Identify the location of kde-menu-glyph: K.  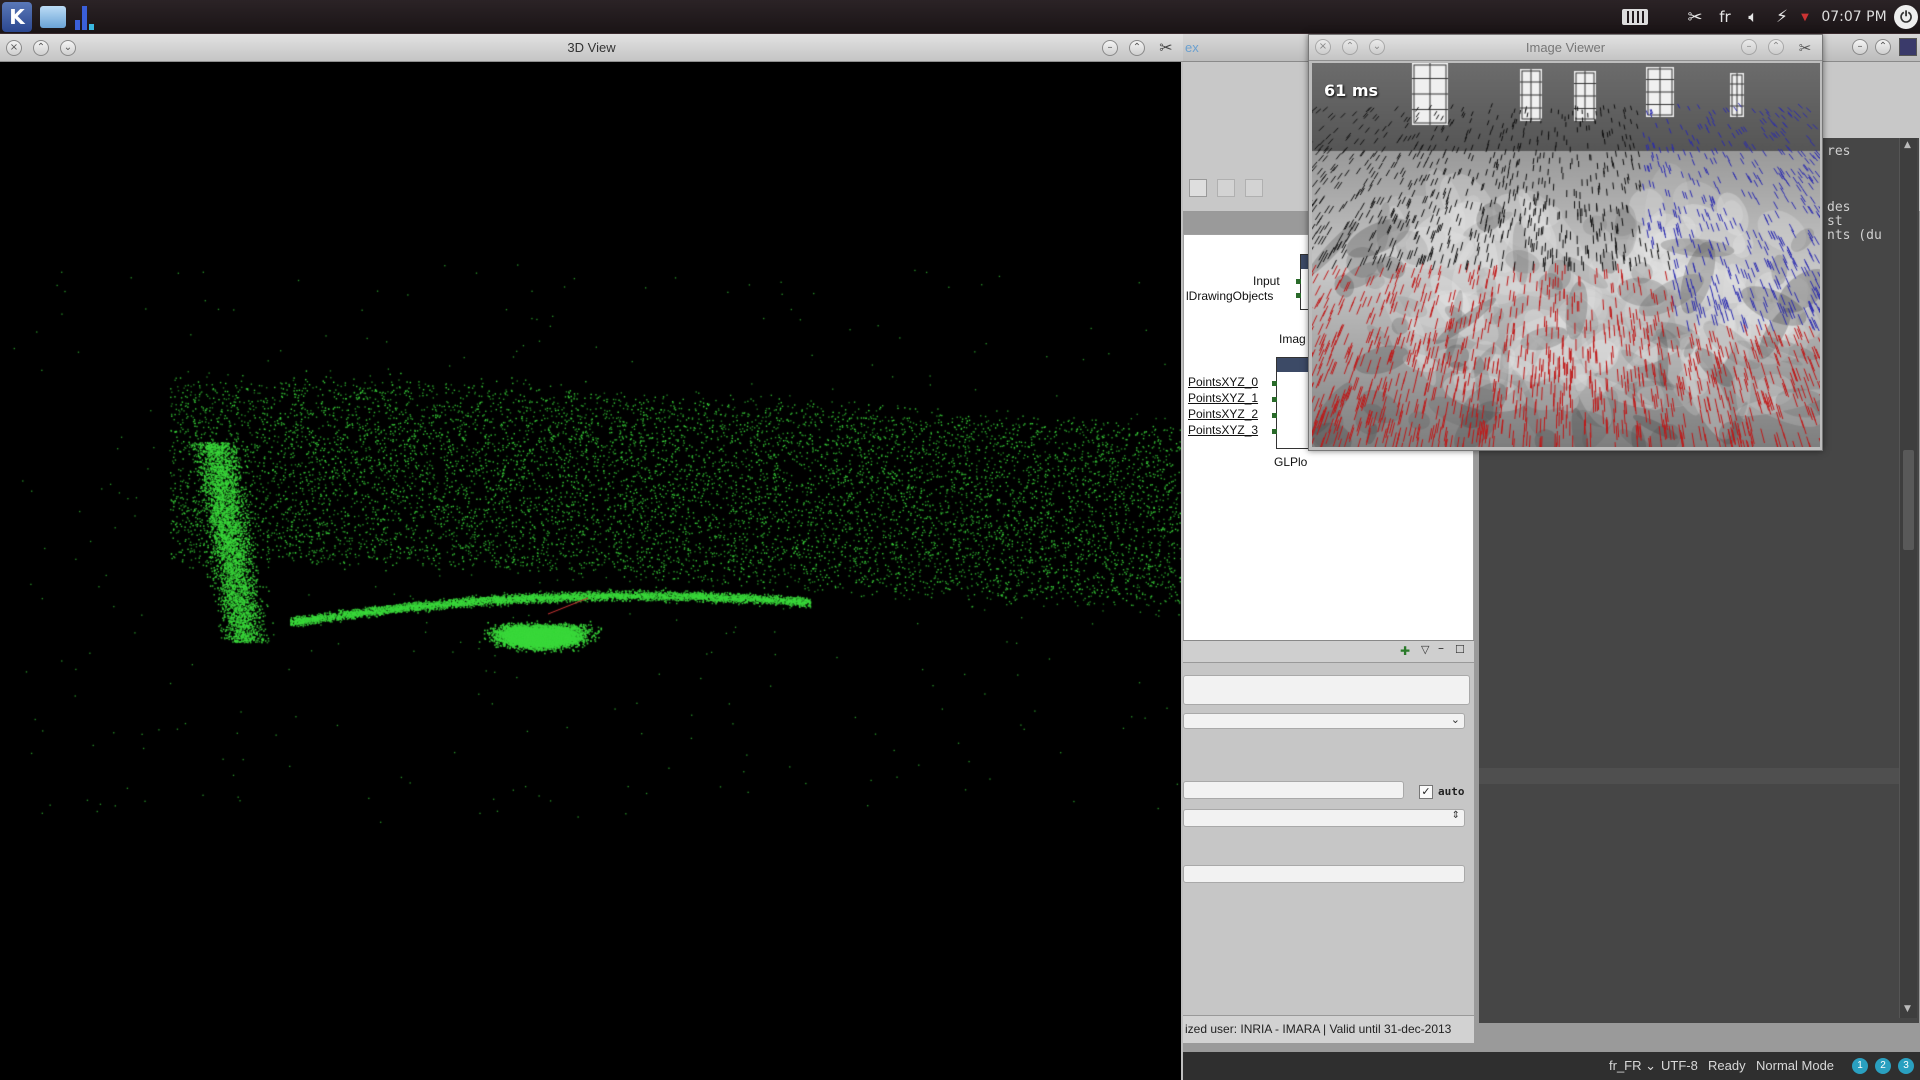
(17, 17).